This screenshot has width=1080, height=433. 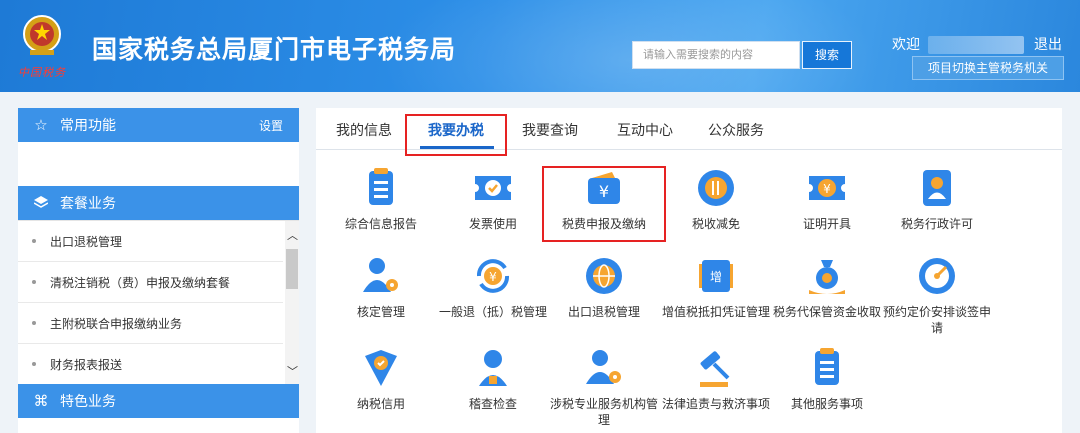 I want to click on service-label: 一般退（抵）税管理, so click(x=492, y=312).